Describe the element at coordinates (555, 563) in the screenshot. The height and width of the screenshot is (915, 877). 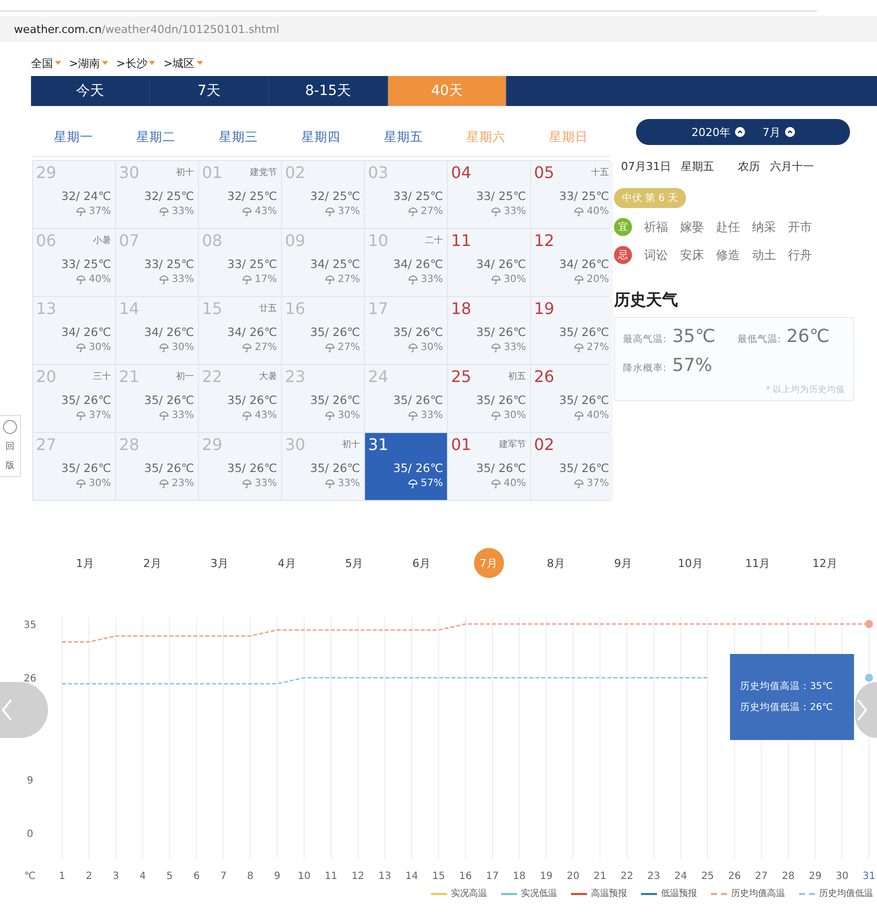
I see `month-tab: 8月` at that location.